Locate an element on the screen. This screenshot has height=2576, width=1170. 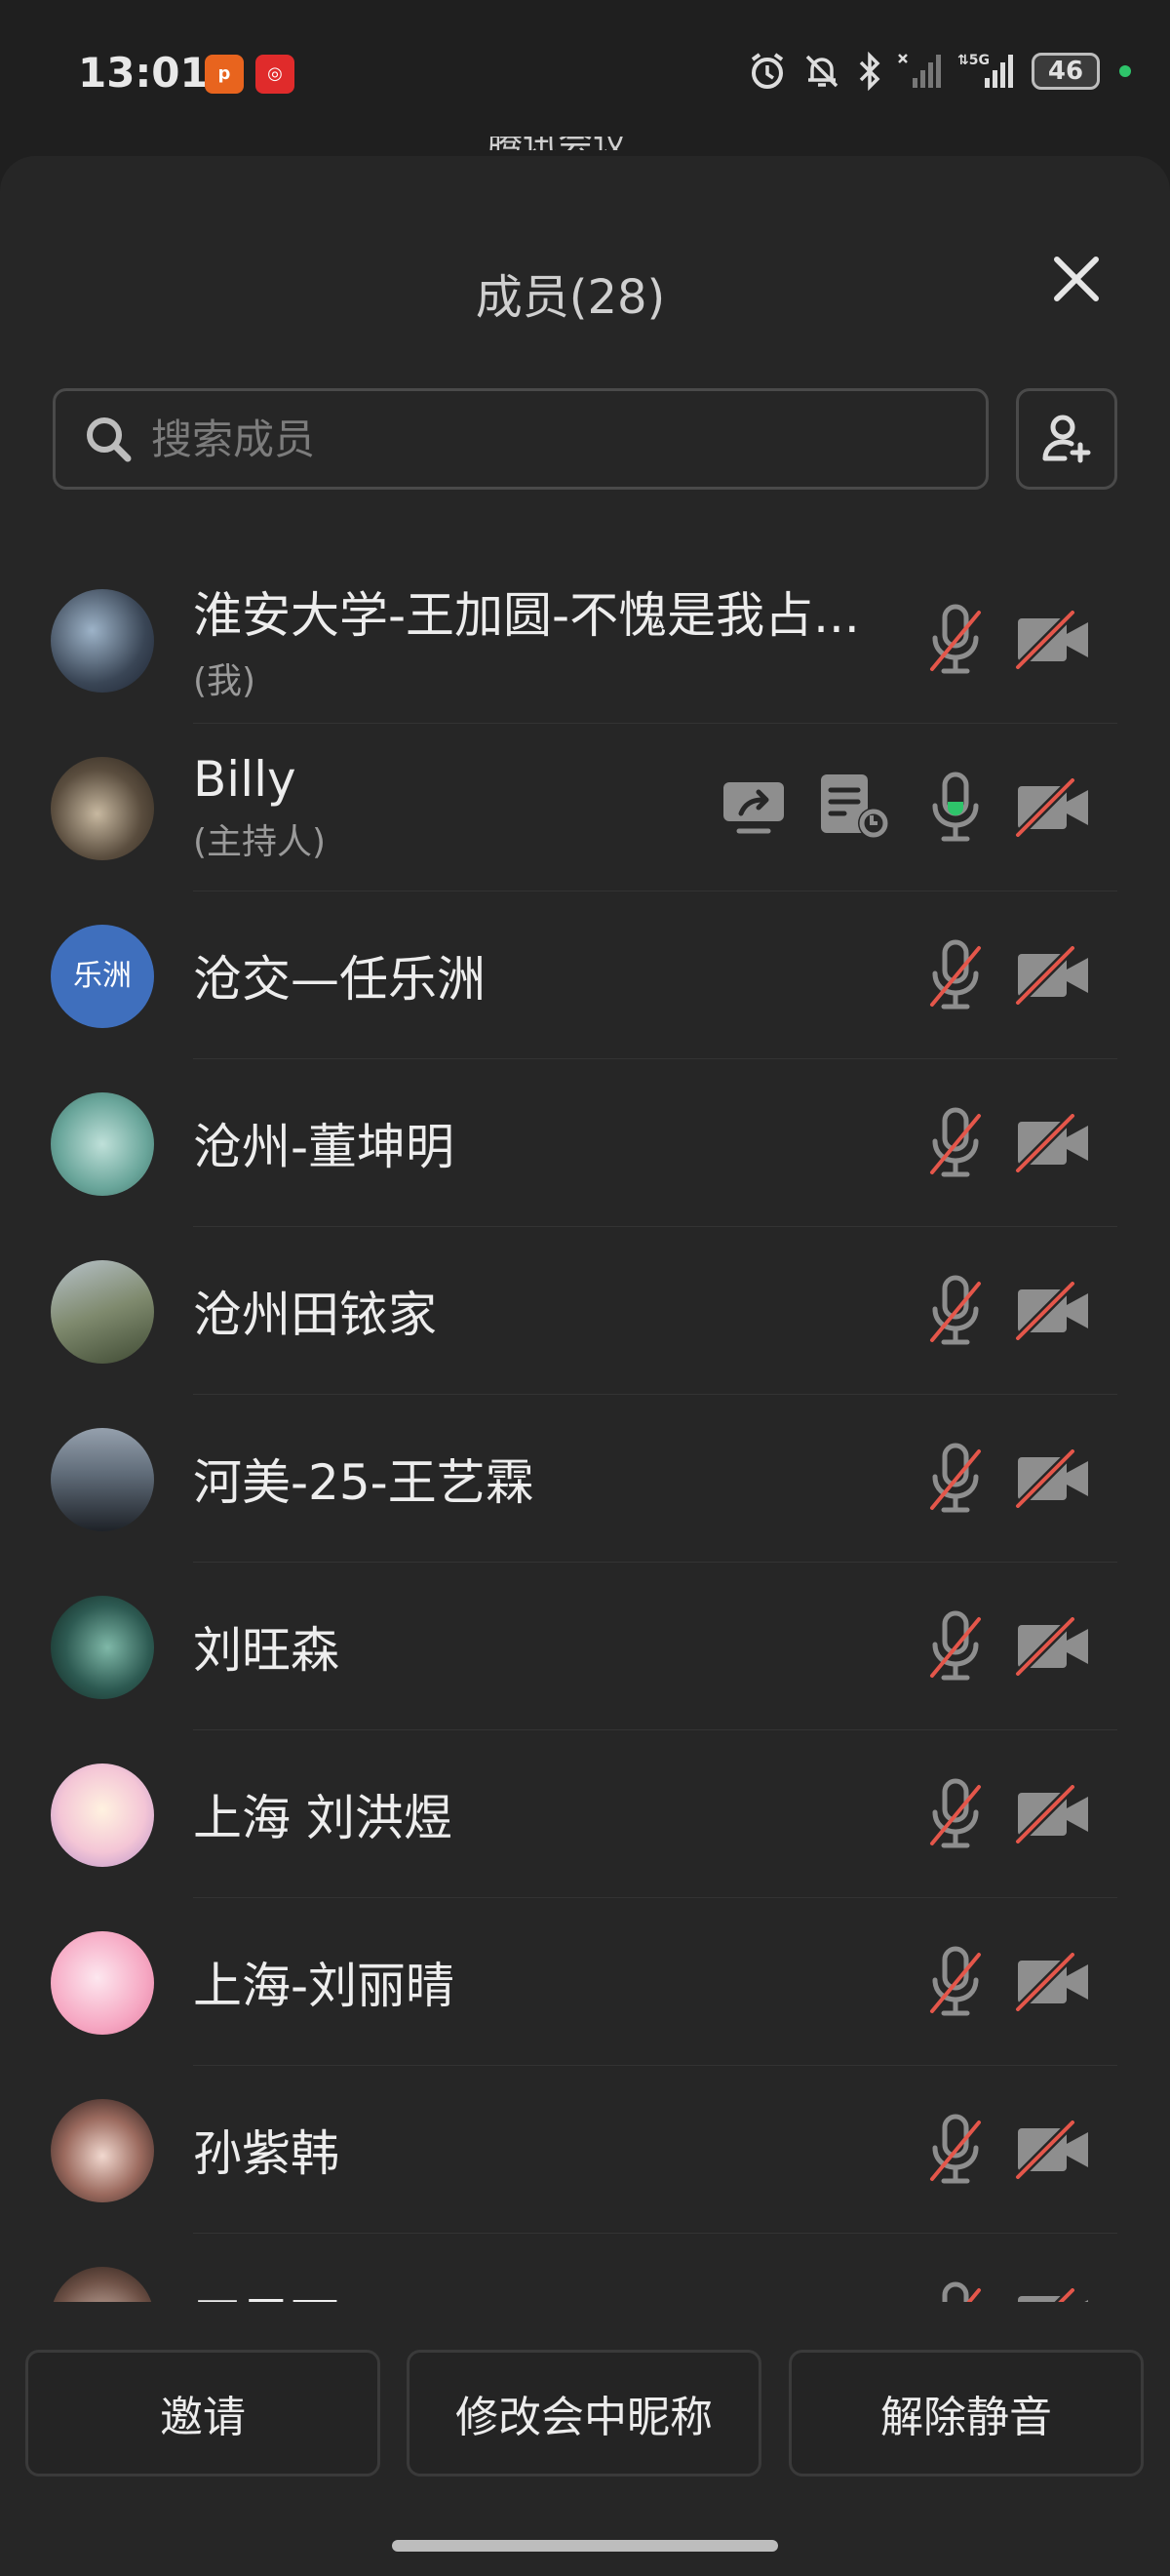
member-name: 沧州田铱家 is located at coordinates (315, 1315).